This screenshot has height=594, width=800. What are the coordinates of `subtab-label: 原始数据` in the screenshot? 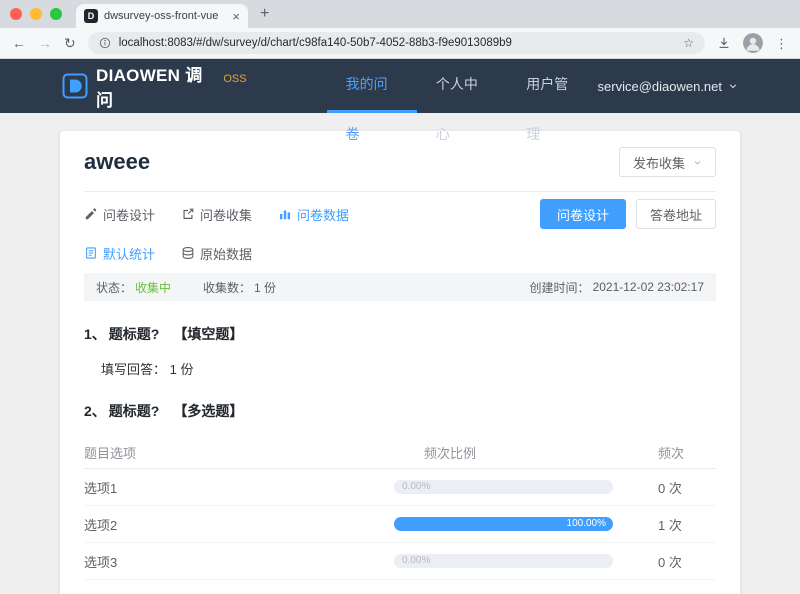 It's located at (226, 254).